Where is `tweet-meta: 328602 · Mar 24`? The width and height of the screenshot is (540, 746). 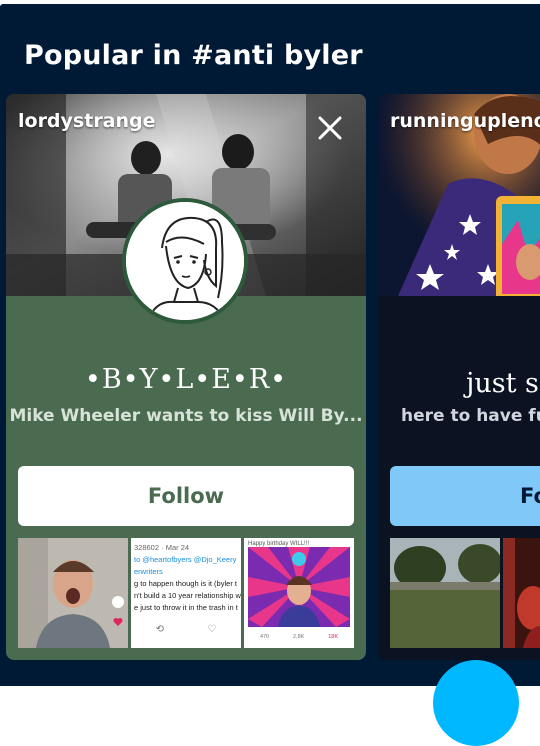
tweet-meta: 328602 · Mar 24 is located at coordinates (162, 547).